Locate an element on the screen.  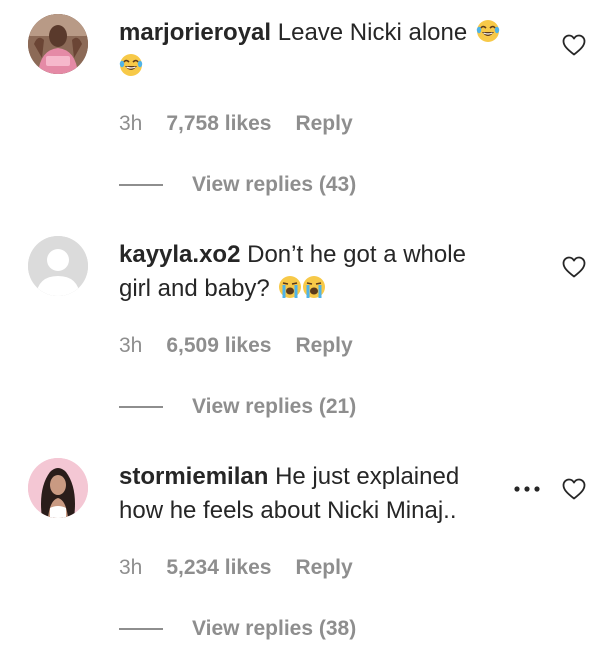
comment-meta: 3h 5,234 likes Reply is located at coordinates (236, 568).